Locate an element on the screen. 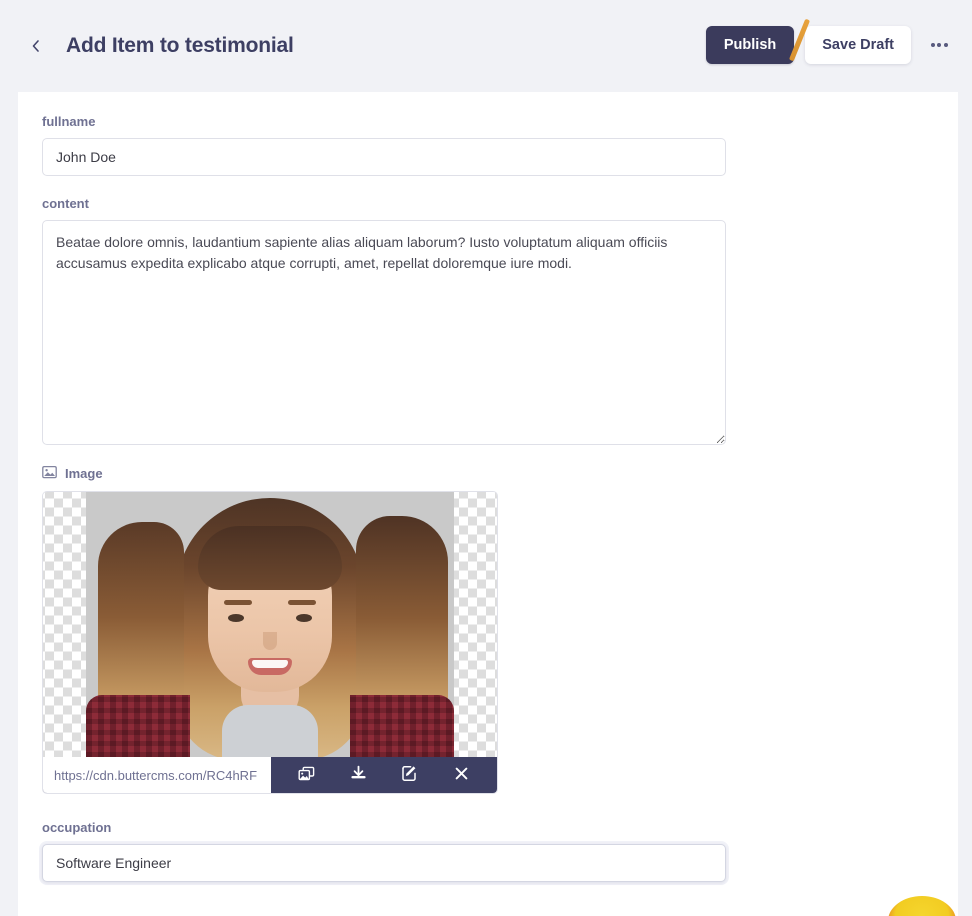  back-button is located at coordinates (36, 46).